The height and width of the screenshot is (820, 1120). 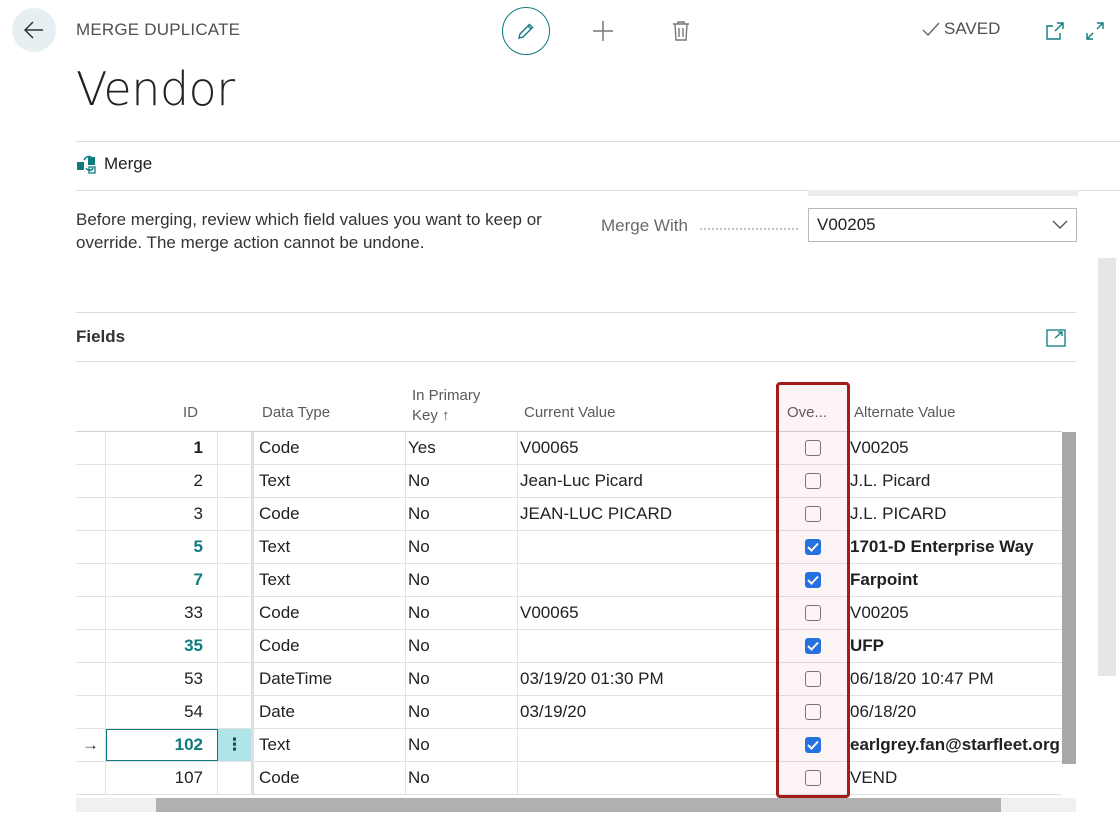 What do you see at coordinates (34, 30) in the screenshot?
I see `back-button` at bounding box center [34, 30].